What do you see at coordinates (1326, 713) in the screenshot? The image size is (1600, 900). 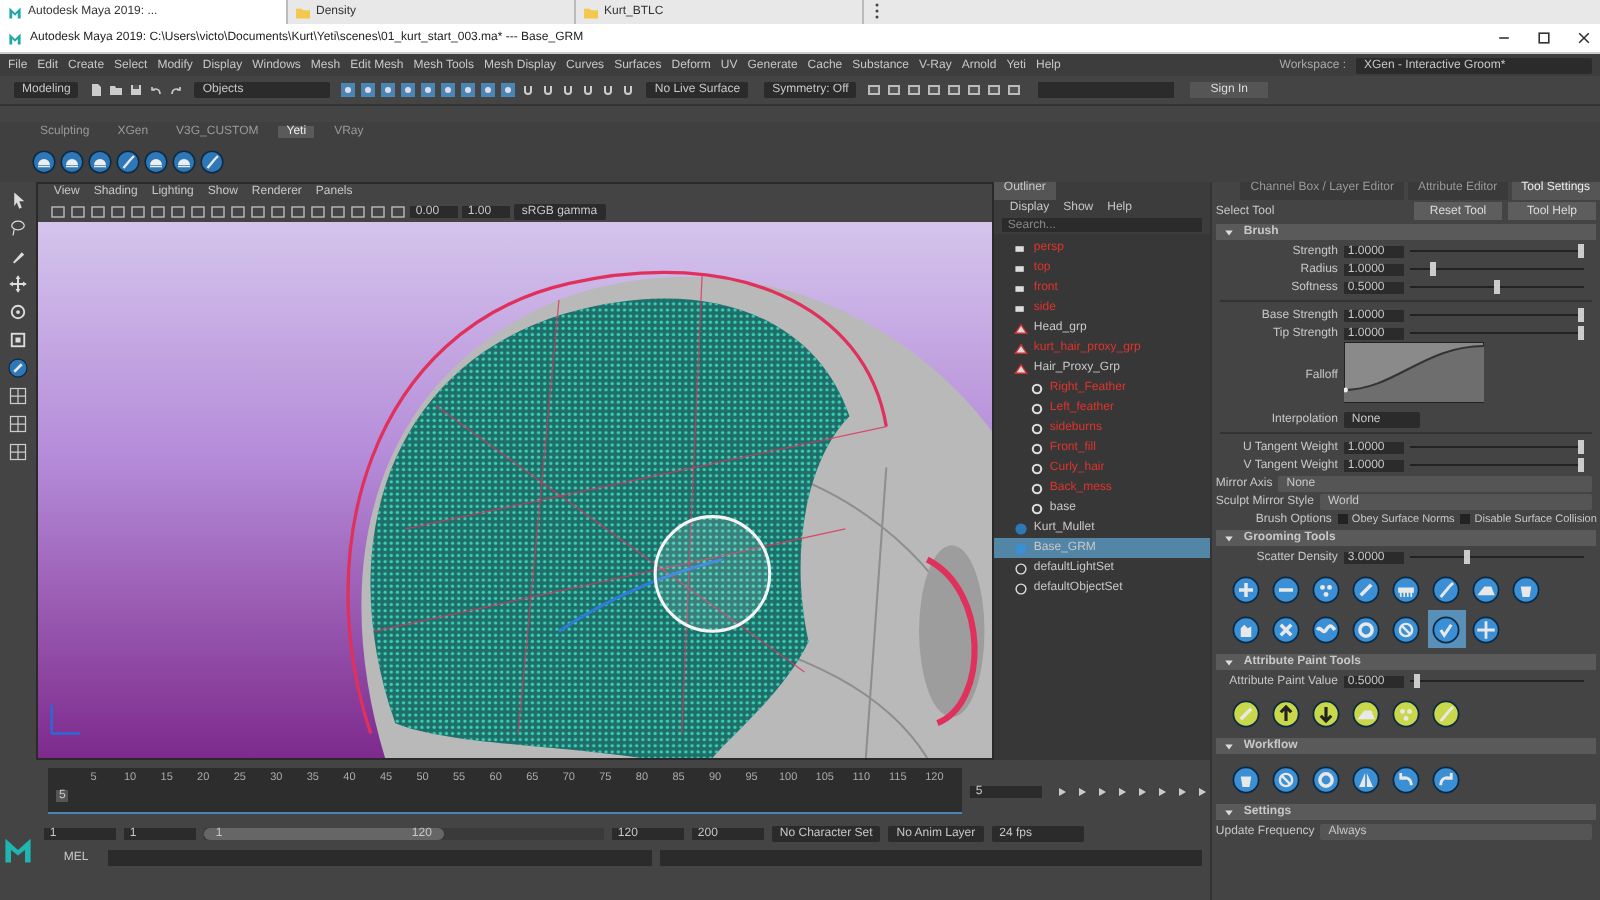 I see `arrow-down-icon` at bounding box center [1326, 713].